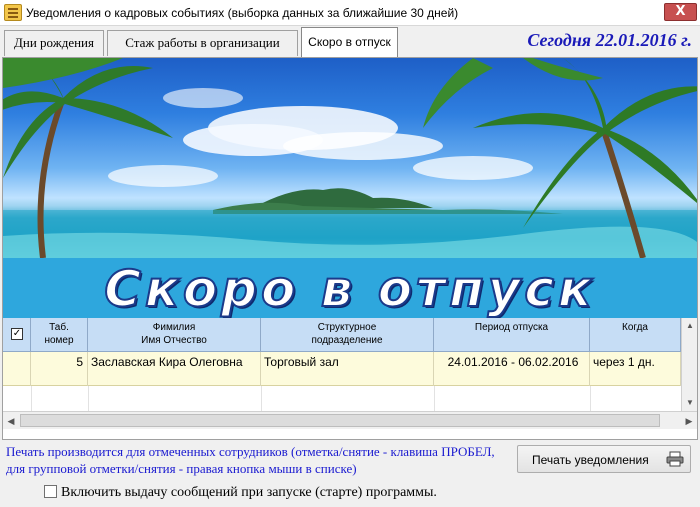  Describe the element at coordinates (347, 369) in the screenshot. I see `cell-dept: Торговый зал` at that location.